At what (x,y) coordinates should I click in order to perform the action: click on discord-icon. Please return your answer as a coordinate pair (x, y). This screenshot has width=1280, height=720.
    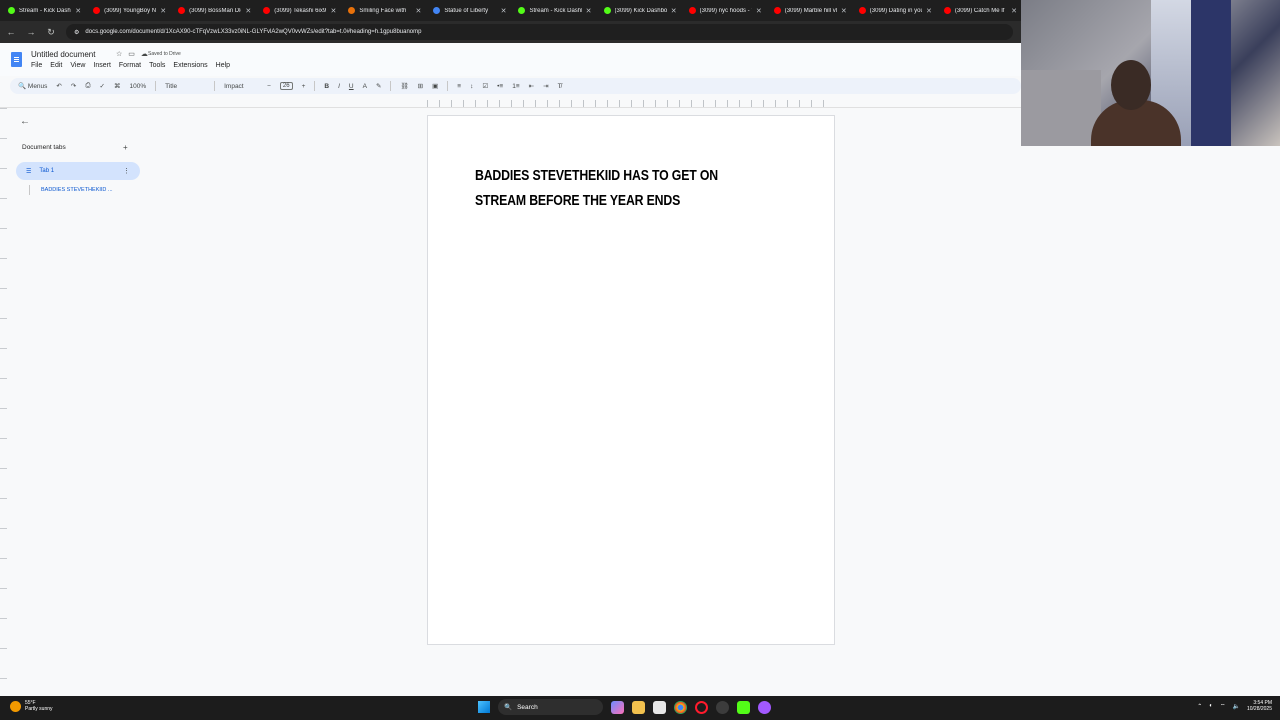
    Looking at the image, I should click on (764, 707).